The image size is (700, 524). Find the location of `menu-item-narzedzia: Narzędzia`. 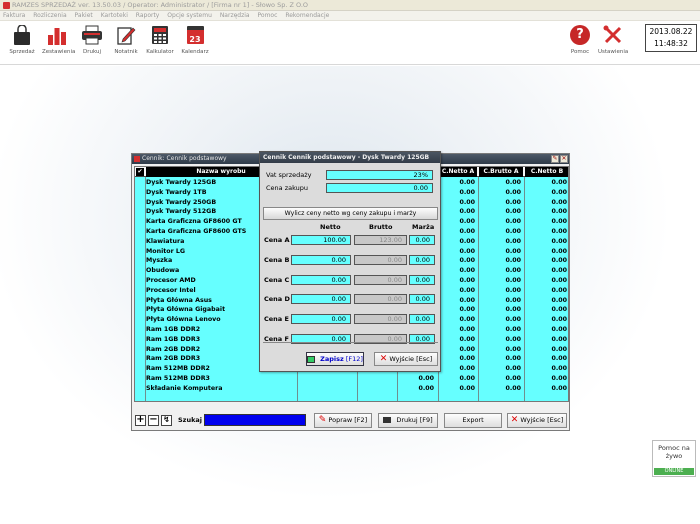

menu-item-narzedzia: Narzędzia is located at coordinates (235, 15).